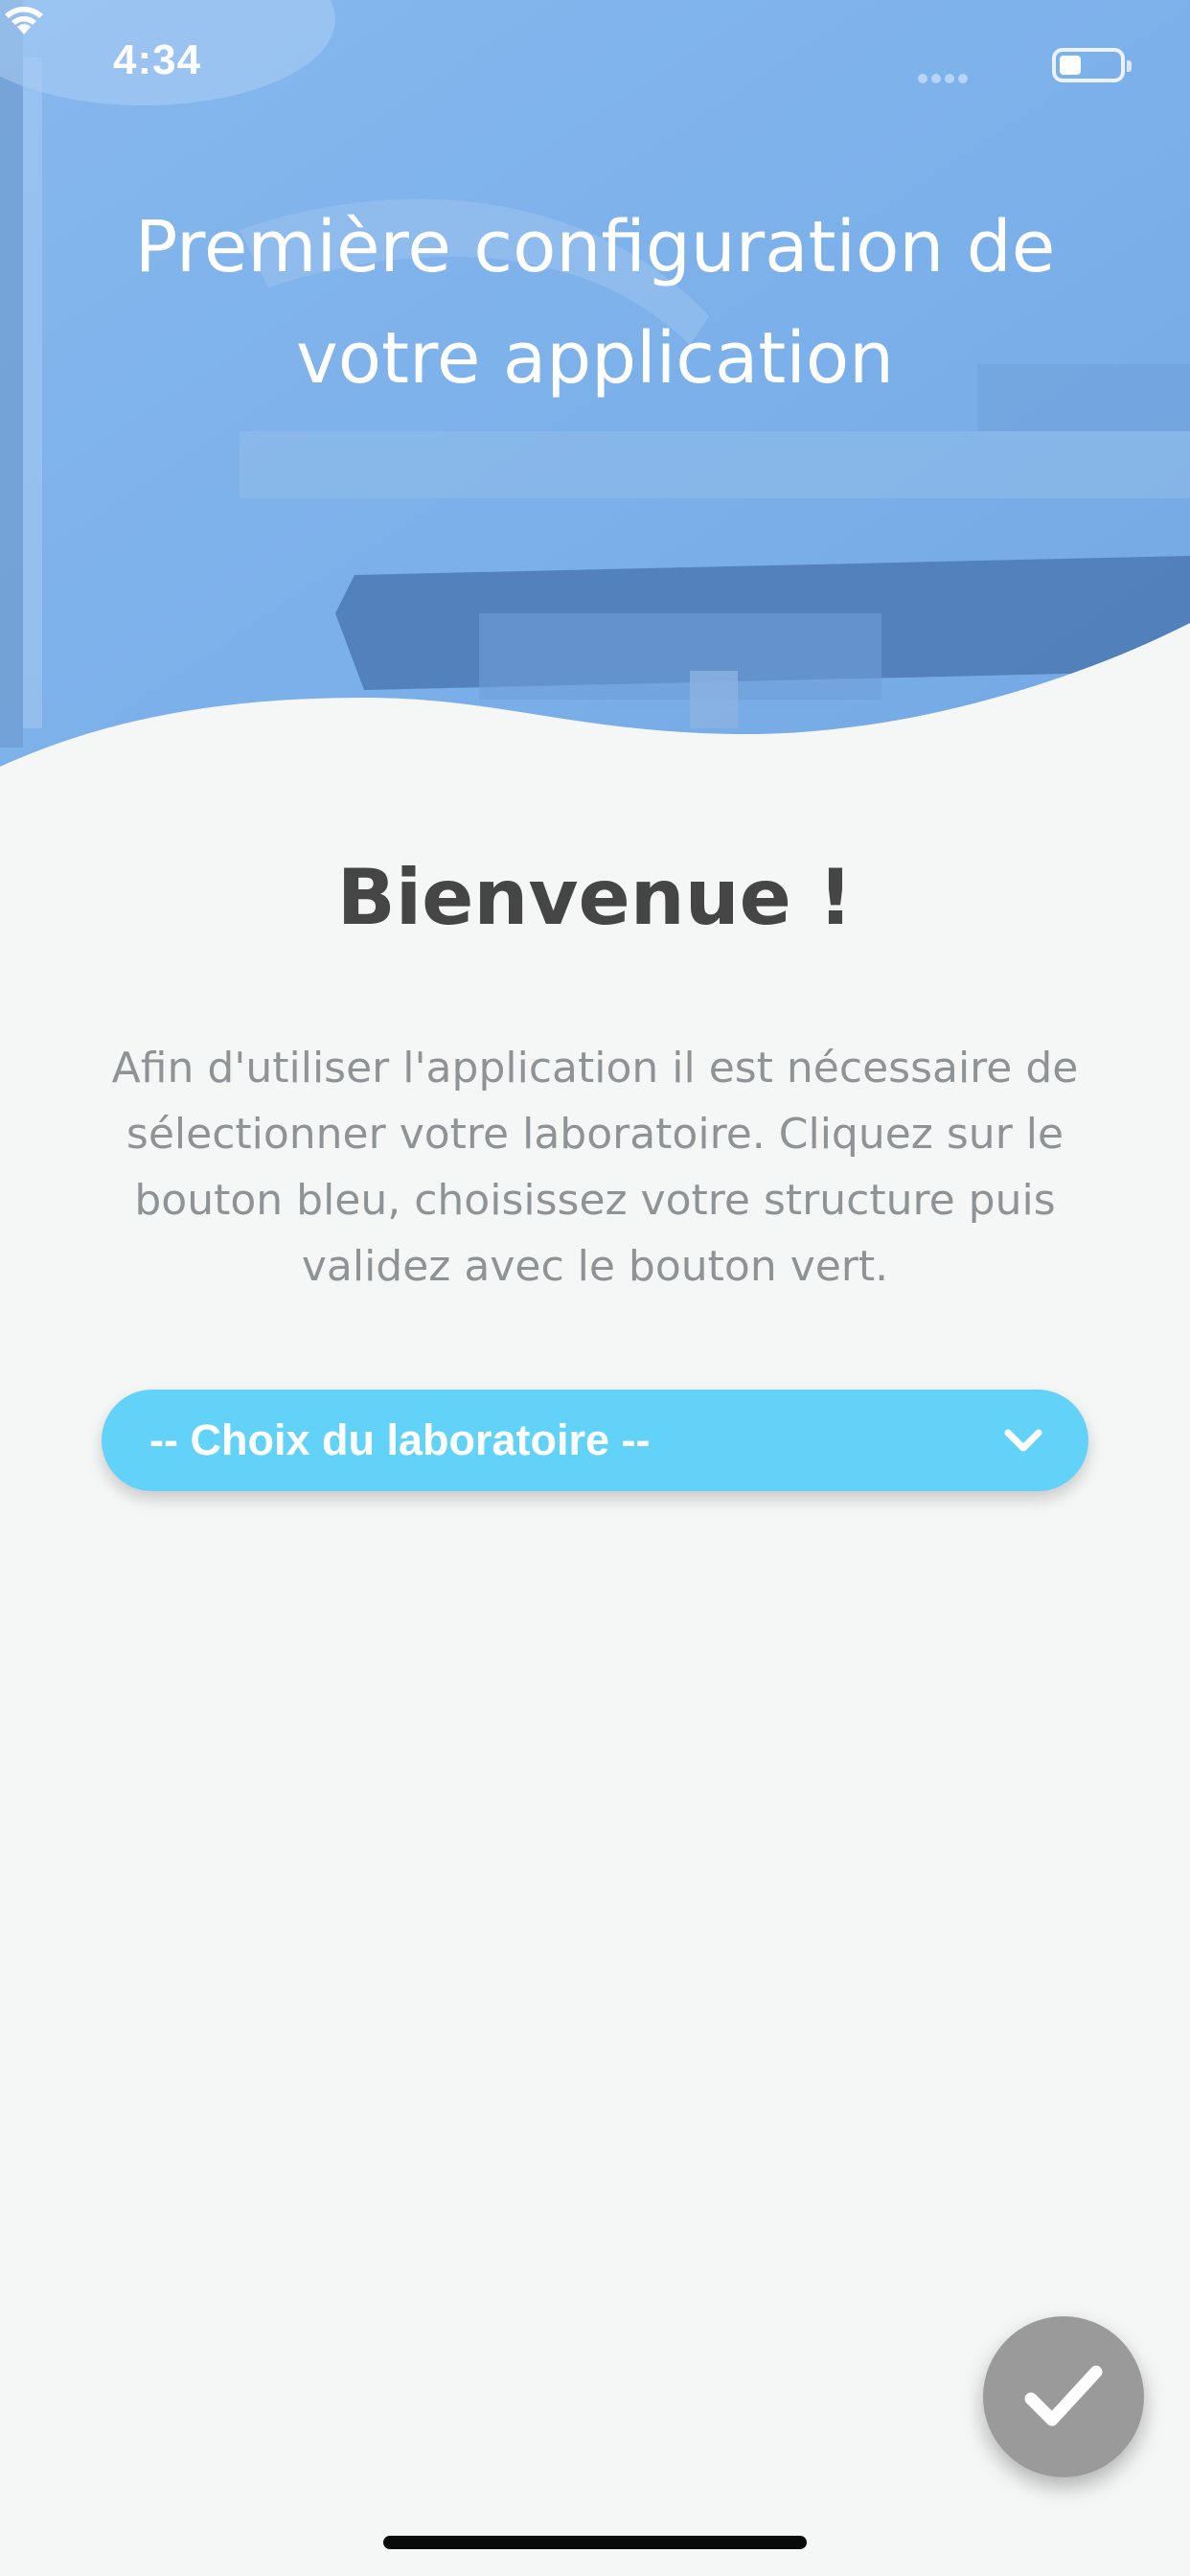 The image size is (1190, 2576). Describe the element at coordinates (595, 2542) in the screenshot. I see `home-indicator` at that location.